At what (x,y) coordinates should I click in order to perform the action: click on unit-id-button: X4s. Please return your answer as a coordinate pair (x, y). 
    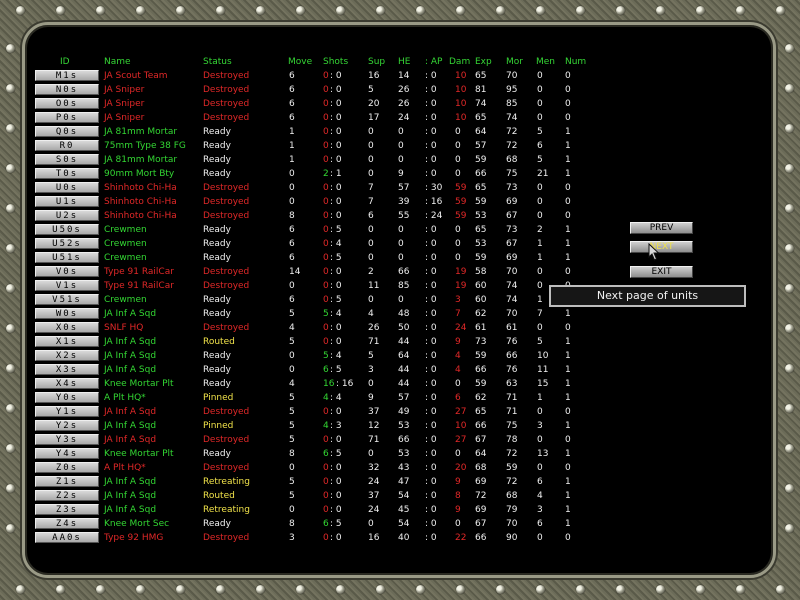
    Looking at the image, I should click on (67, 383).